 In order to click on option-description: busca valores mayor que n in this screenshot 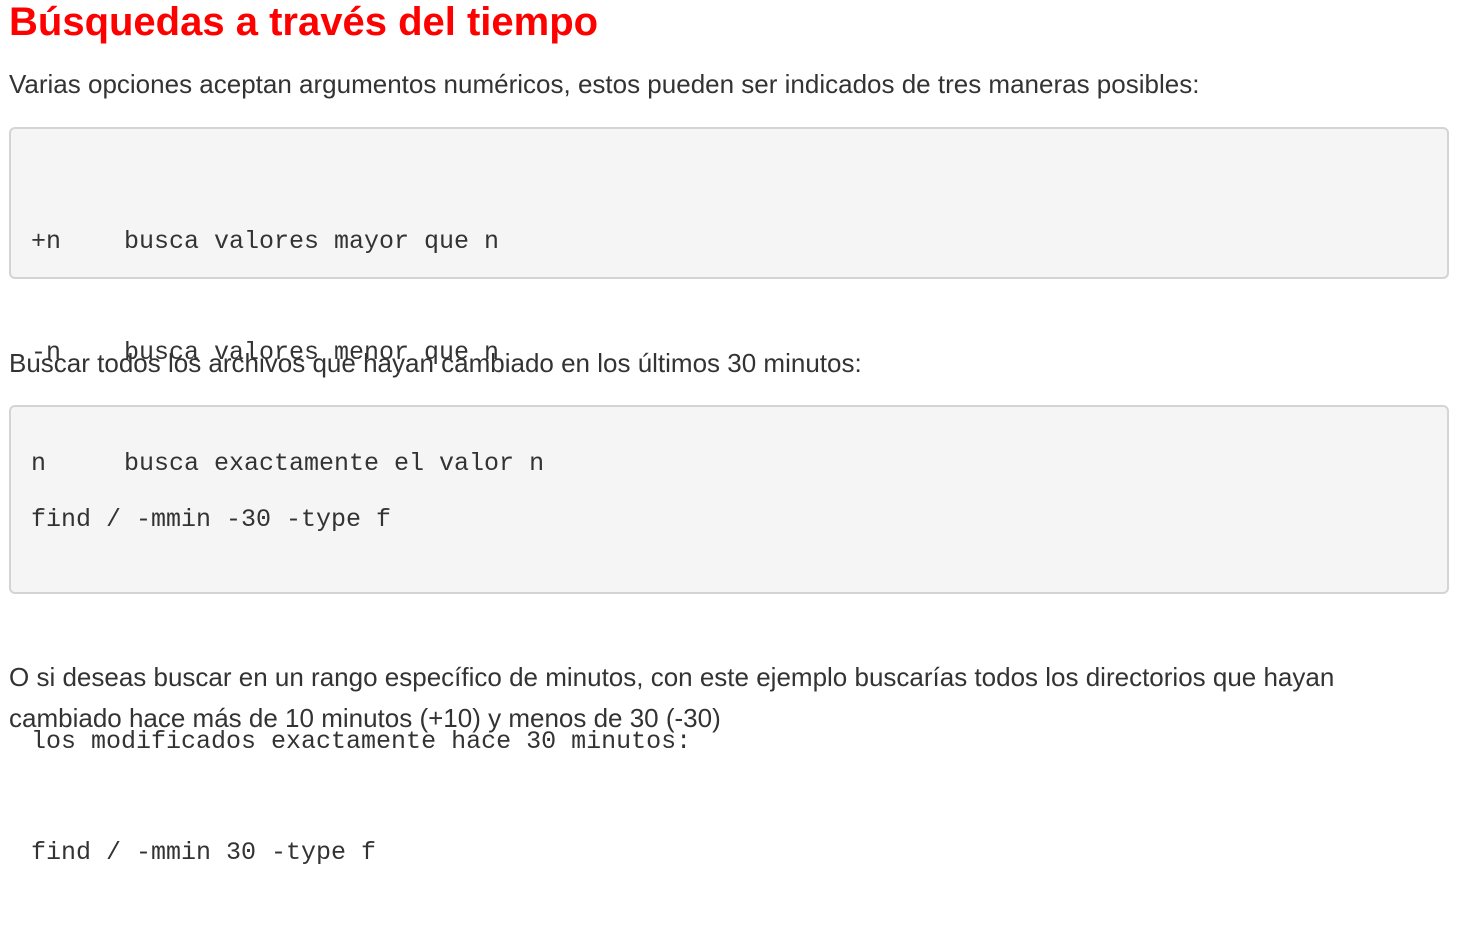, I will do `click(312, 241)`.